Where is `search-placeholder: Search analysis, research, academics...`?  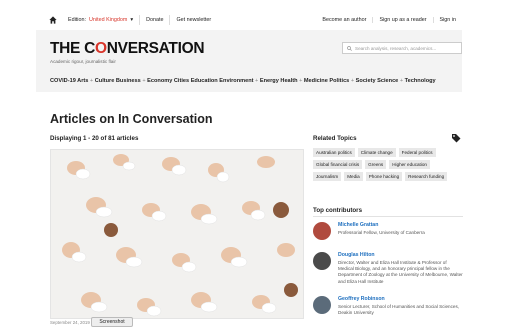 search-placeholder: Search analysis, research, academics... is located at coordinates (396, 48).